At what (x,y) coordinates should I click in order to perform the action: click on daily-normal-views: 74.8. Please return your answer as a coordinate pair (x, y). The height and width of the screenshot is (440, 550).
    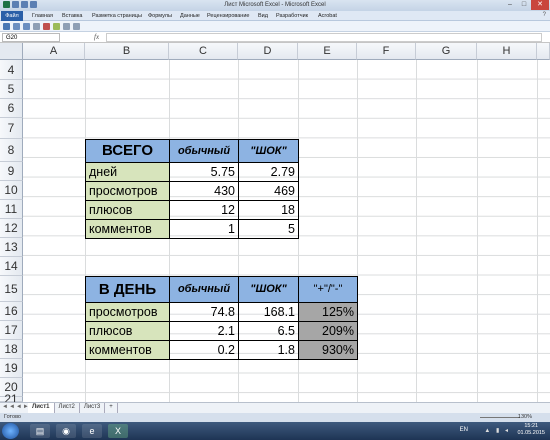
    Looking at the image, I should click on (204, 312).